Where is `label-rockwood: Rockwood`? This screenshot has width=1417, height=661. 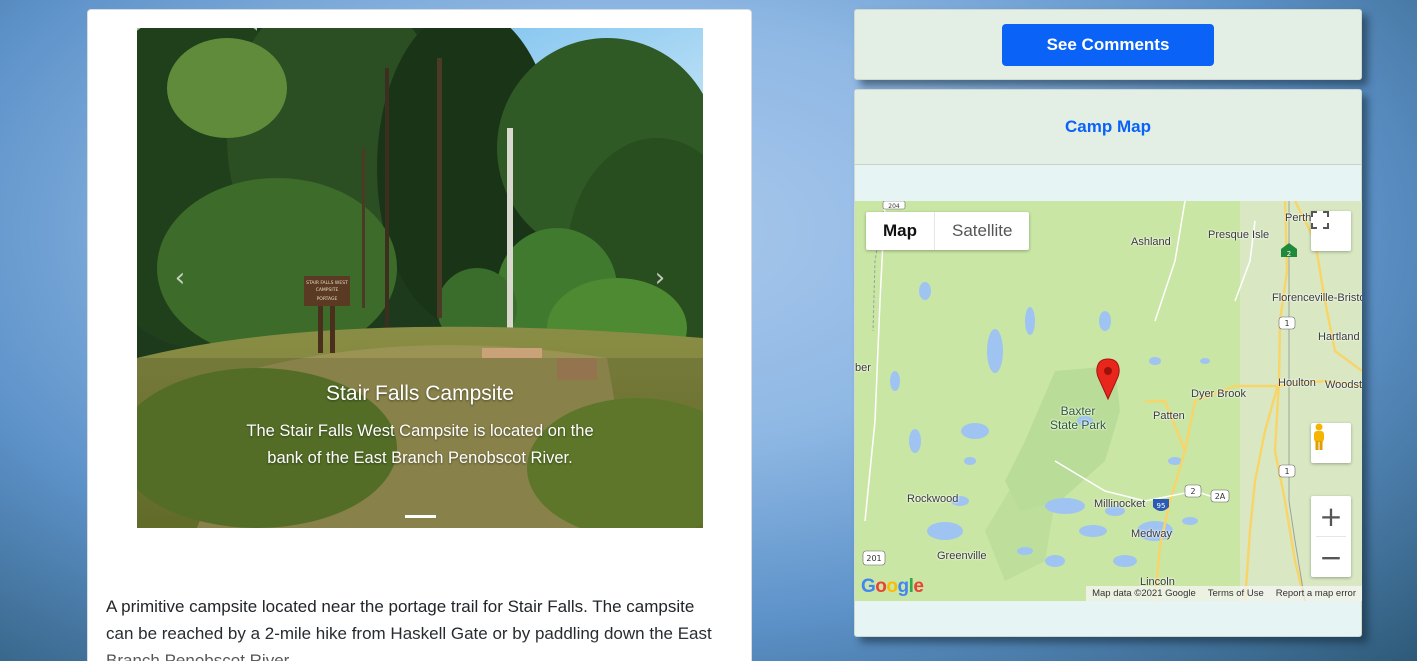
label-rockwood: Rockwood is located at coordinates (933, 499).